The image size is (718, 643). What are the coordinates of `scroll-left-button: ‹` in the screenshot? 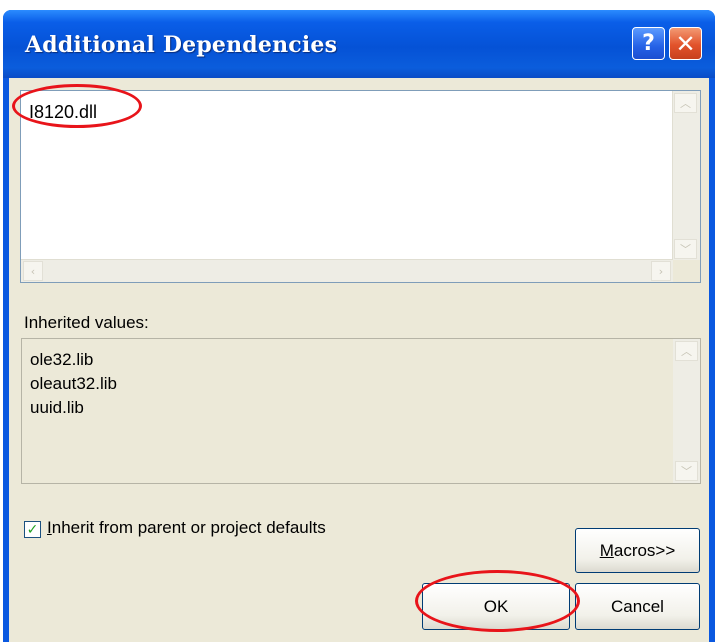 It's located at (33, 271).